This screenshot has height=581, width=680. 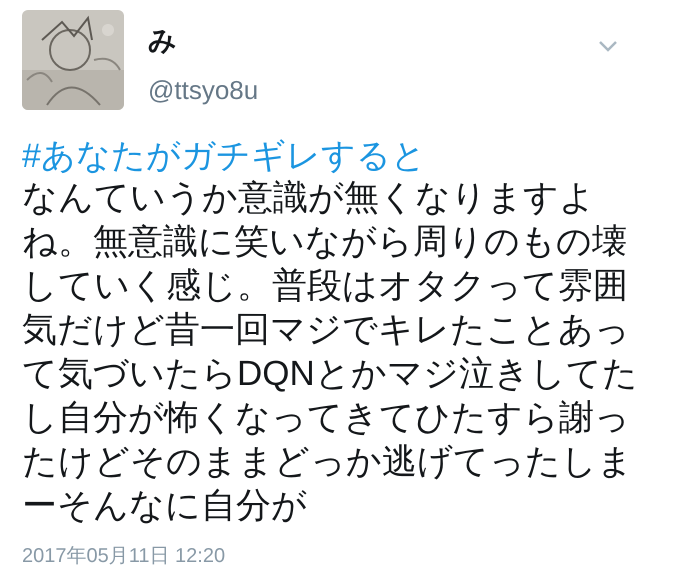 I want to click on timestamp: 2017年05月11日 12:20, so click(x=124, y=556).